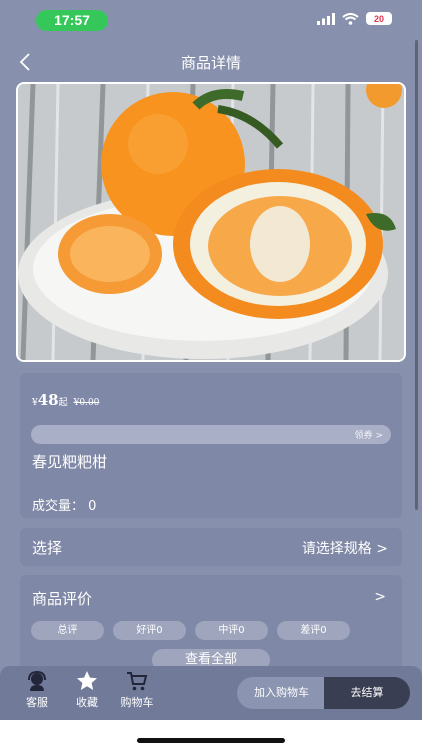 This screenshot has height=750, width=422. I want to click on scroll-indicator, so click(416, 275).